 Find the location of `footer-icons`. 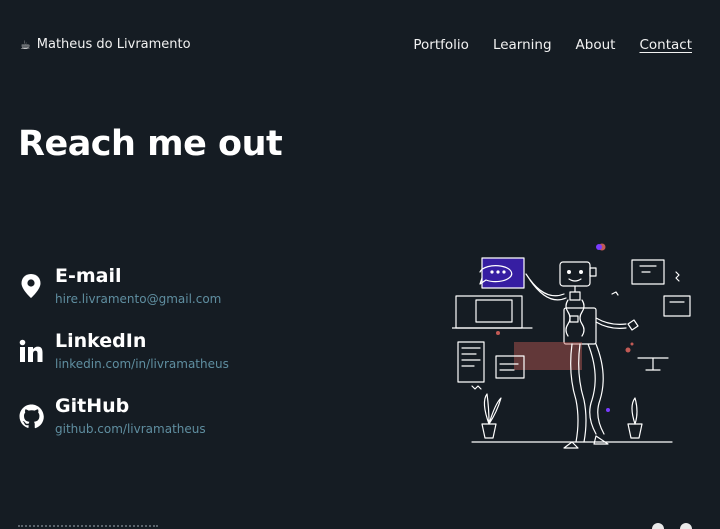

footer-icons is located at coordinates (672, 526).